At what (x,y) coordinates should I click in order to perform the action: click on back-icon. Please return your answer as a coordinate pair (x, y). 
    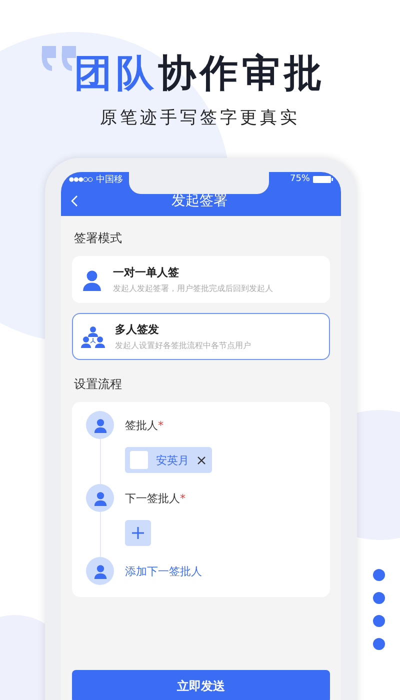
    Looking at the image, I should click on (74, 201).